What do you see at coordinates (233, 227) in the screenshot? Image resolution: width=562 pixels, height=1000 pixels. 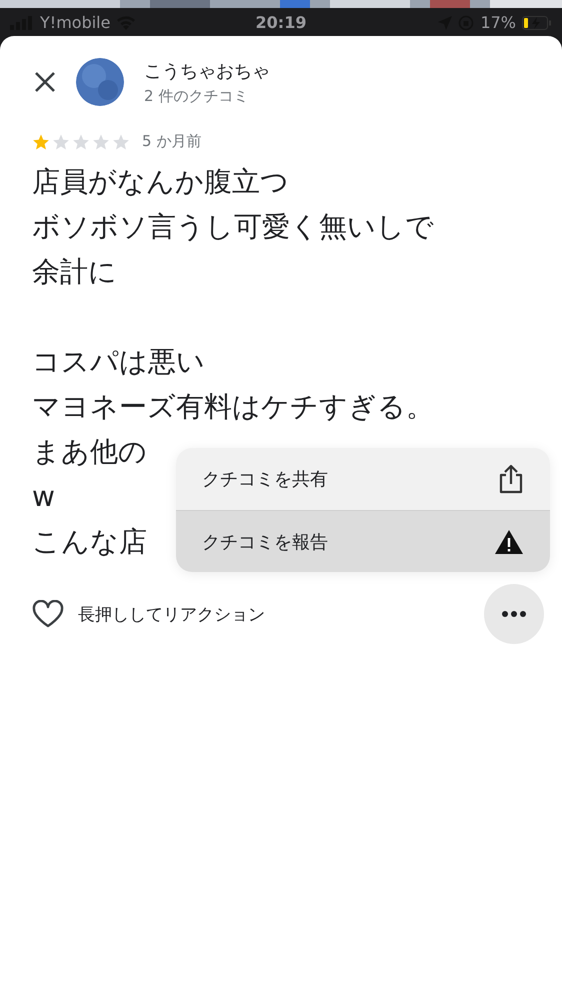 I see `review-line: ボソボソ言うし可愛く無いしで` at bounding box center [233, 227].